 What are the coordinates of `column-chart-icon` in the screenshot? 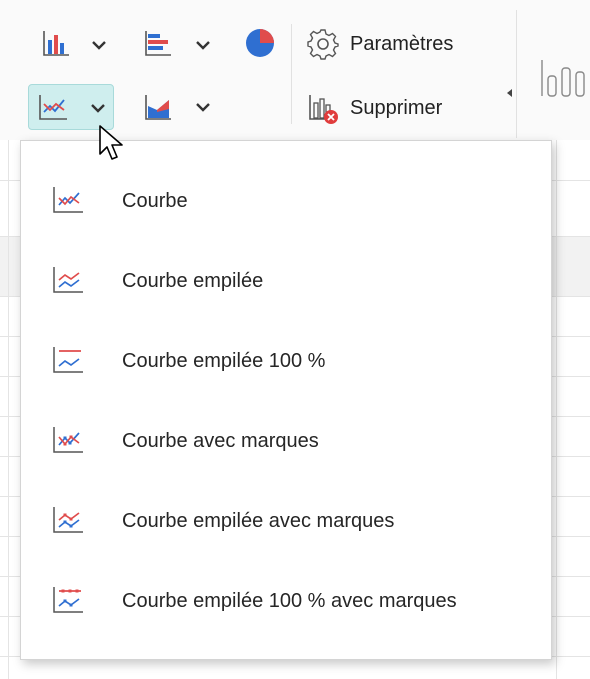 It's located at (56, 43).